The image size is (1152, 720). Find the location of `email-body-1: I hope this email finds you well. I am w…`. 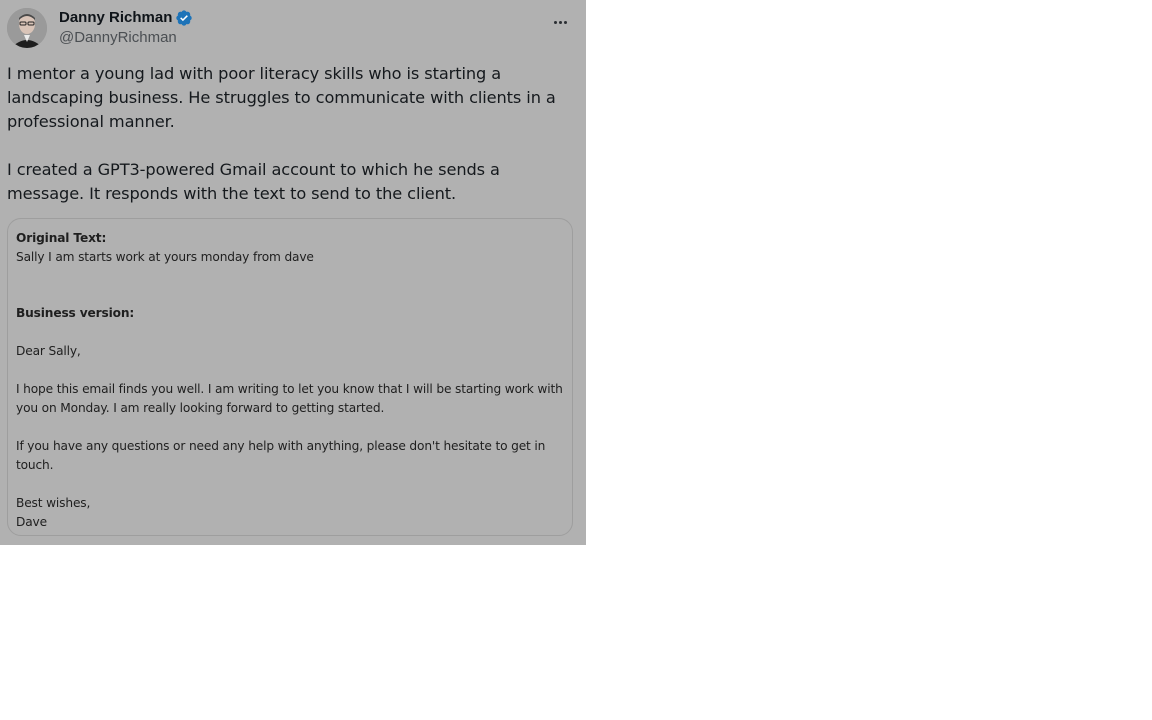

email-body-1: I hope this email finds you well. I am w… is located at coordinates (291, 398).